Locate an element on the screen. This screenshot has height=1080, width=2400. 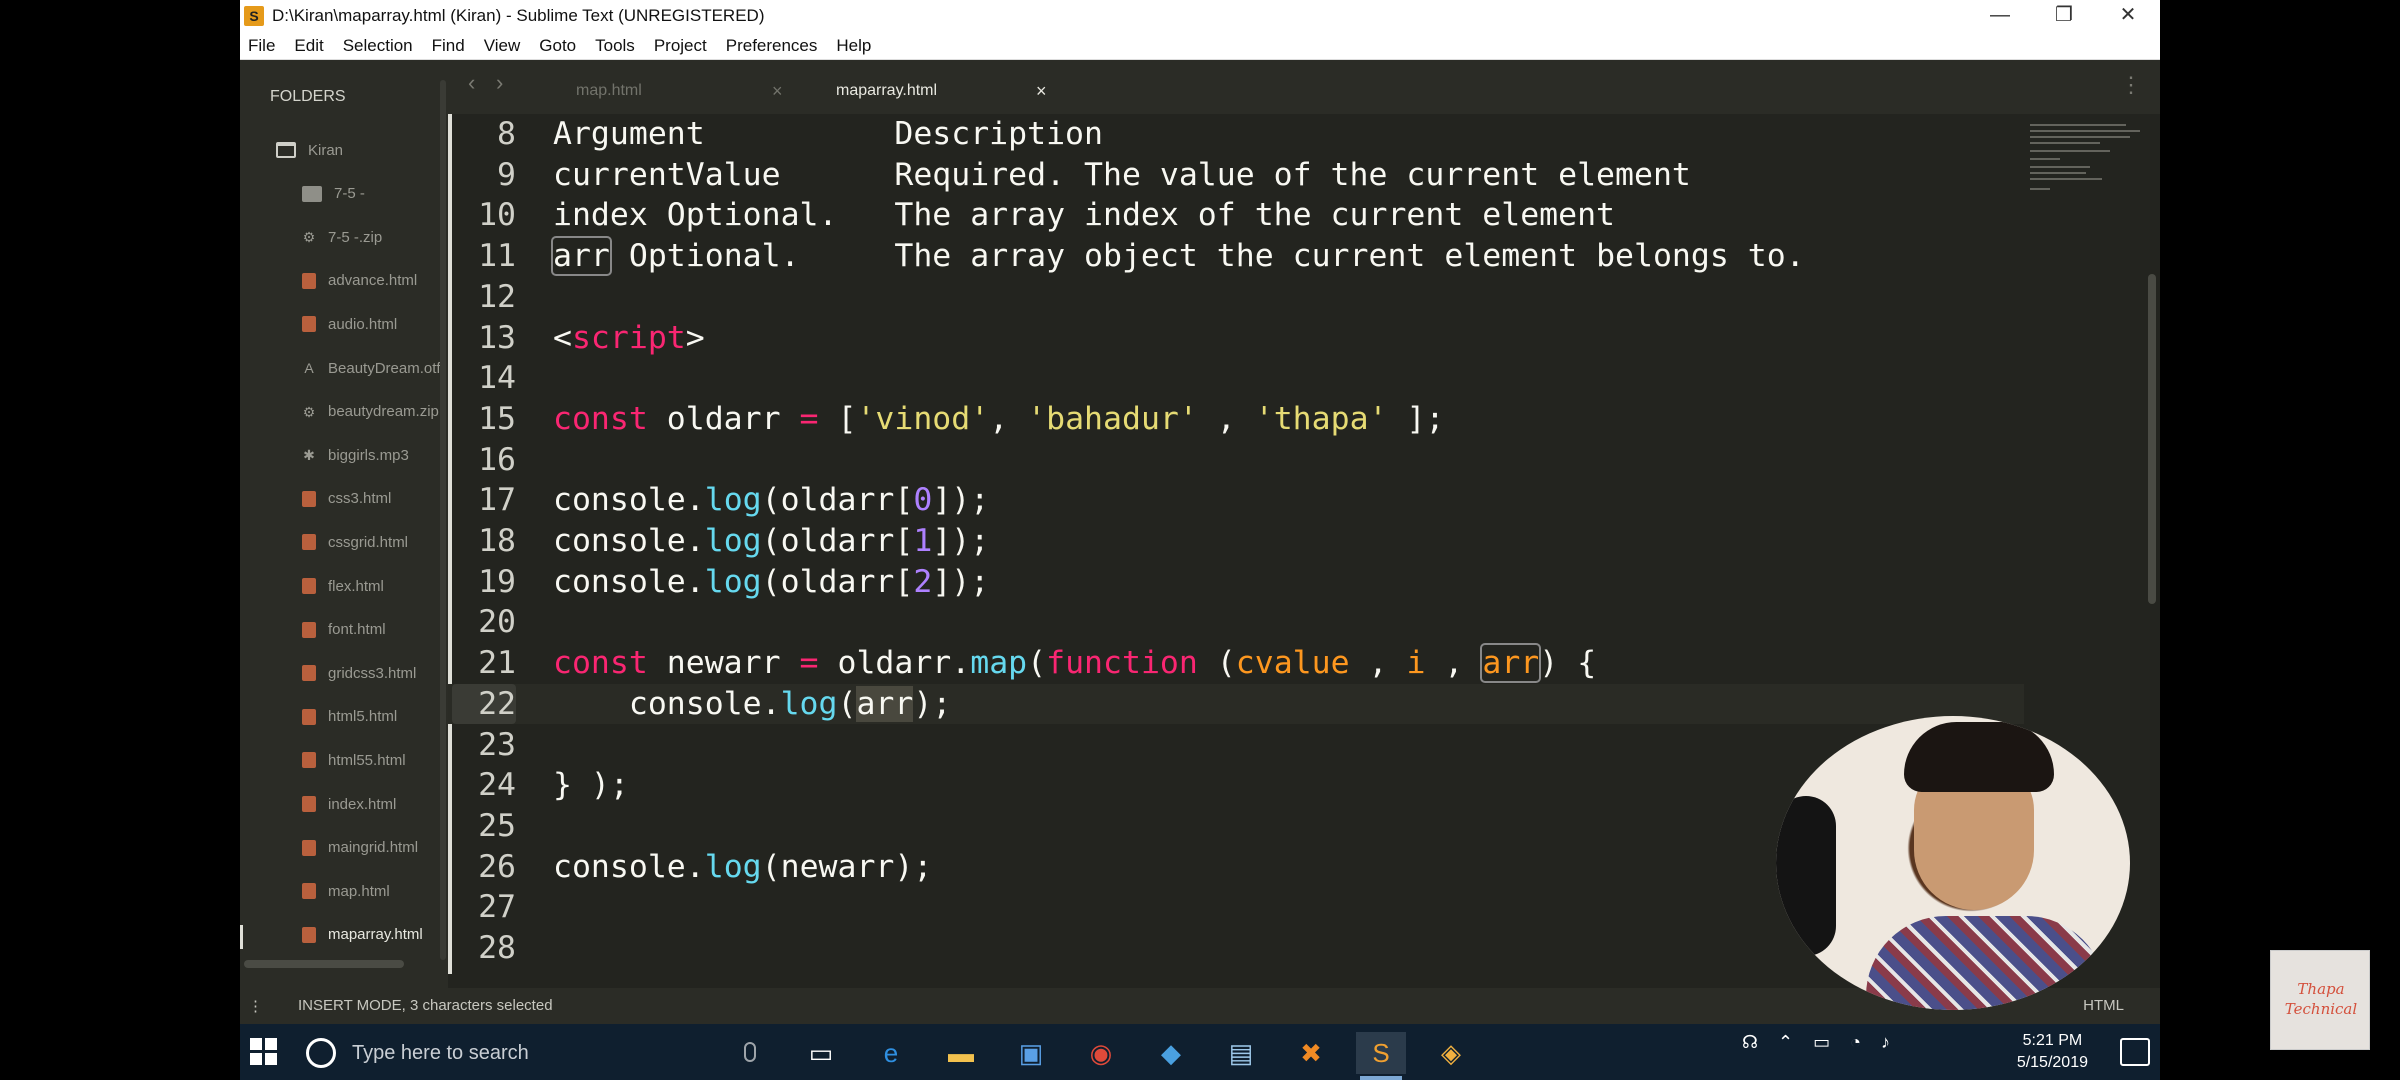
start-logo-pane is located at coordinates (256, 1059).